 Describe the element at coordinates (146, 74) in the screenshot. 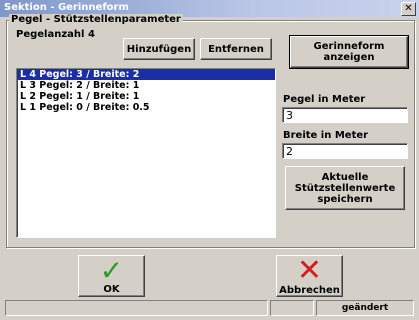

I see `list-item: L 4 Pegel: 3 / Breite: 2` at that location.